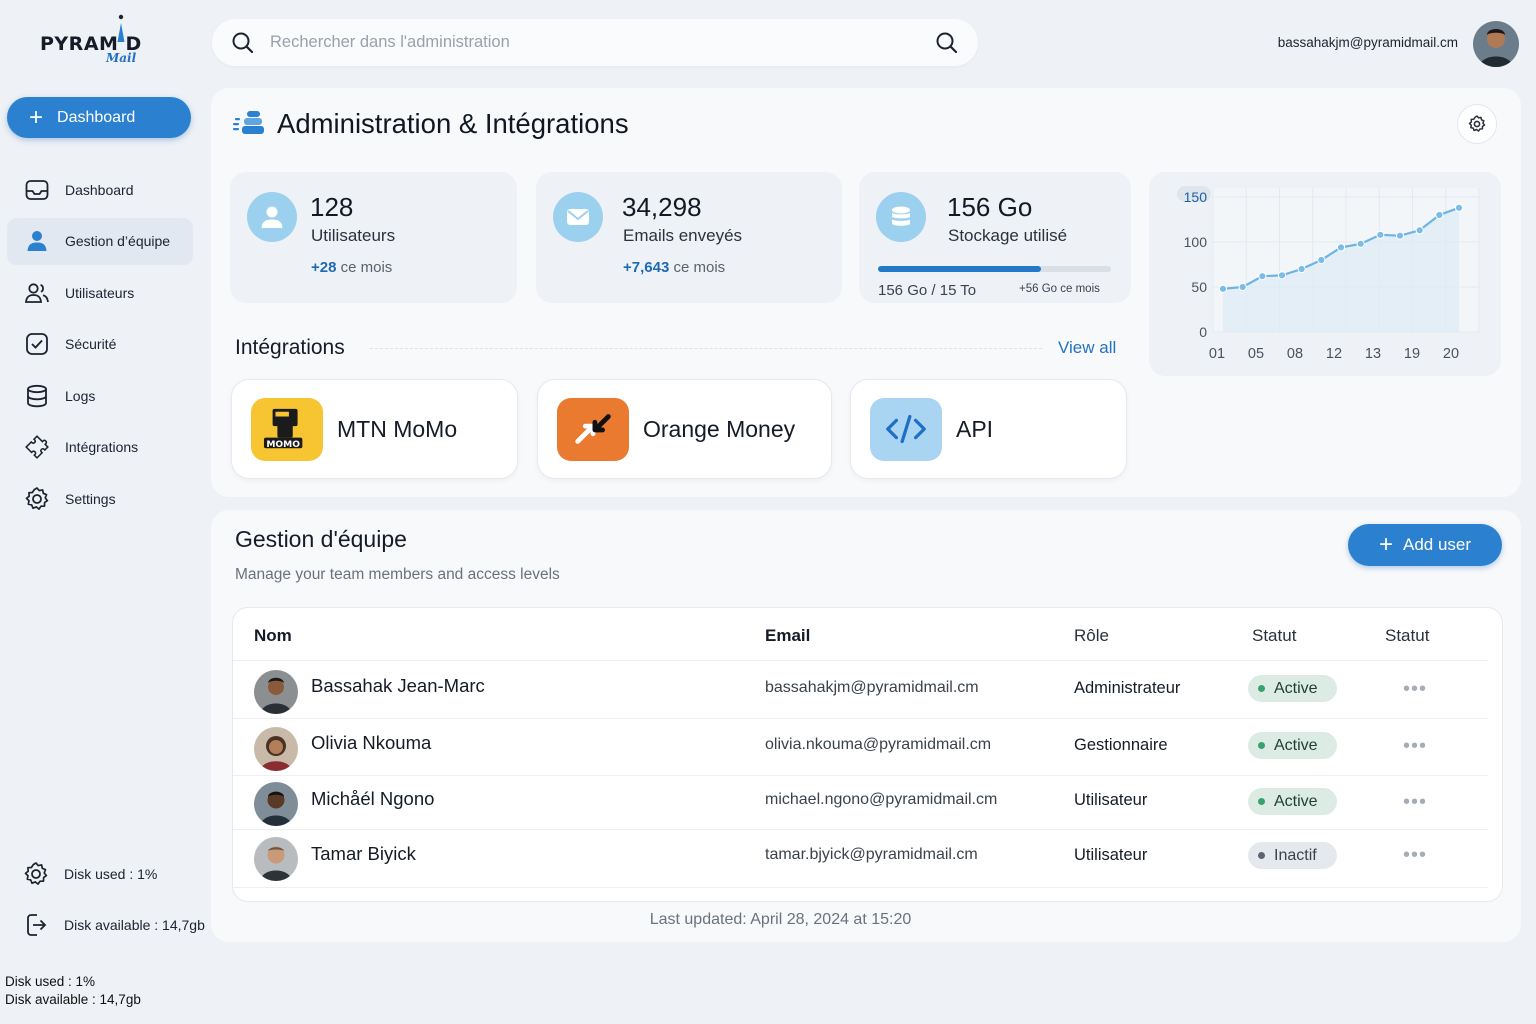 This screenshot has height=1024, width=1536. I want to click on status-badge: Inactif, so click(1292, 855).